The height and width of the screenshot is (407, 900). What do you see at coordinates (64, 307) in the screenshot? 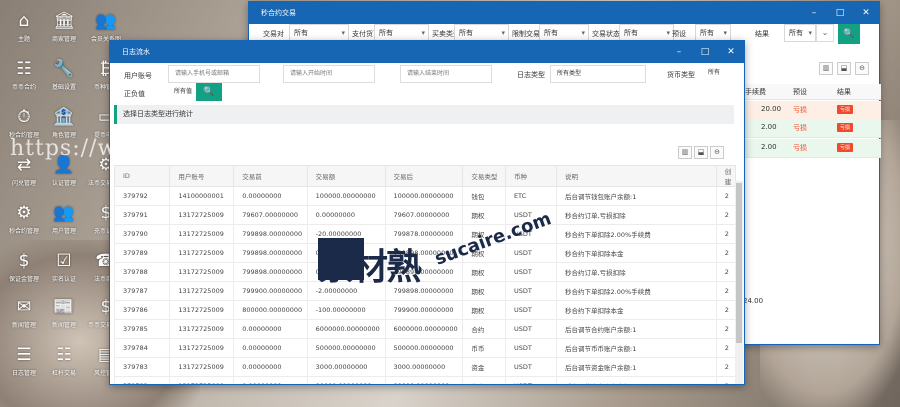
I see `newspaper-icon: 📰` at bounding box center [64, 307].